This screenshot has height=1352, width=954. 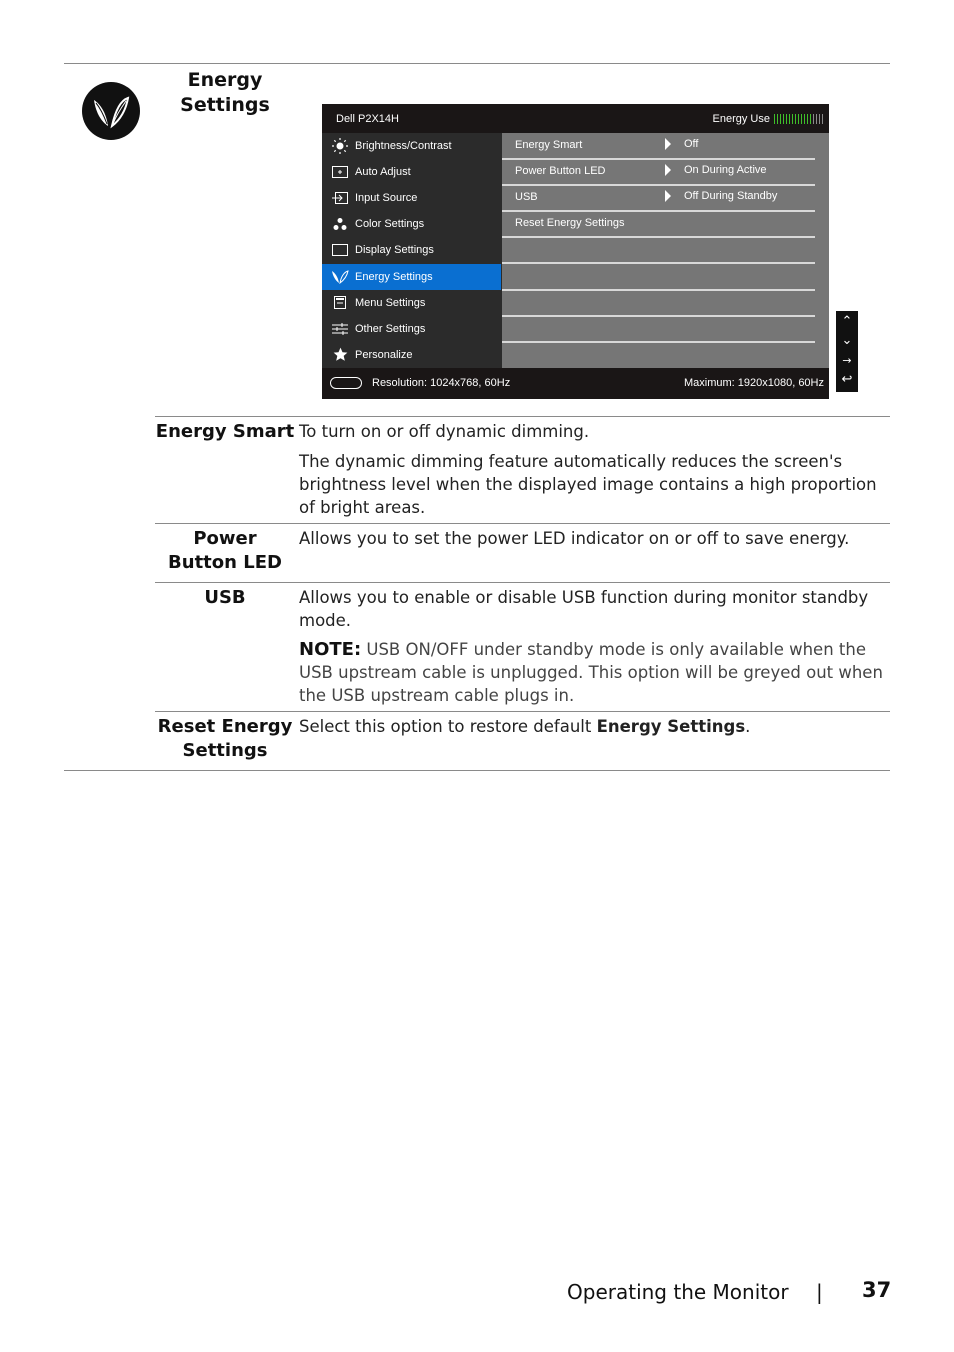 What do you see at coordinates (748, 726) in the screenshot?
I see `desc-suffix: .` at bounding box center [748, 726].